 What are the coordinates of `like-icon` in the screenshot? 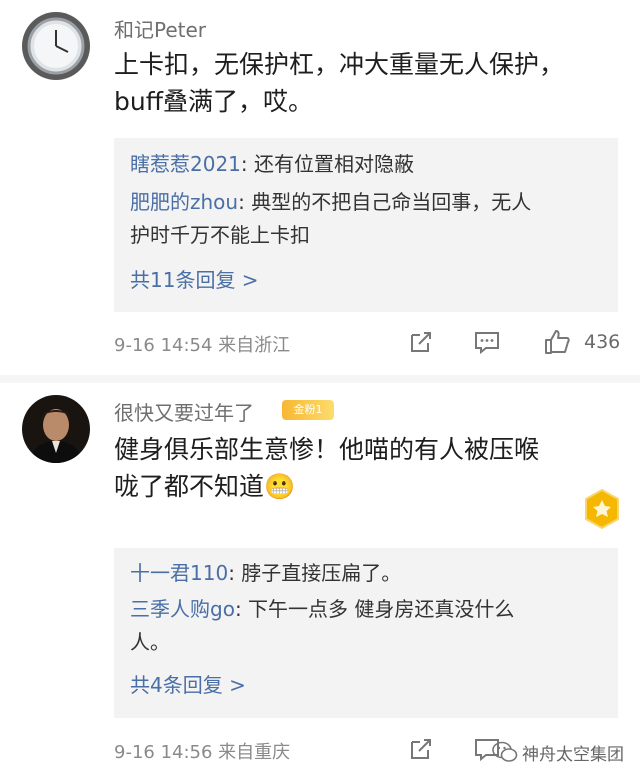 It's located at (557, 342).